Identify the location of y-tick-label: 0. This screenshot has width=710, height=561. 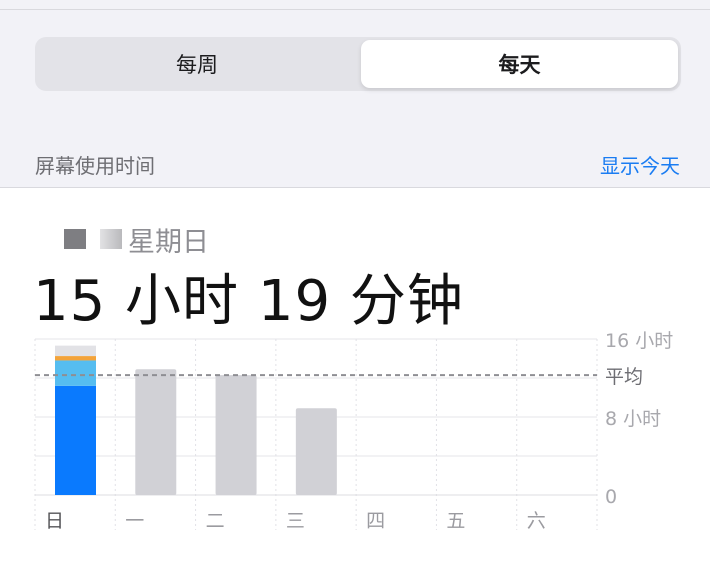
(611, 497).